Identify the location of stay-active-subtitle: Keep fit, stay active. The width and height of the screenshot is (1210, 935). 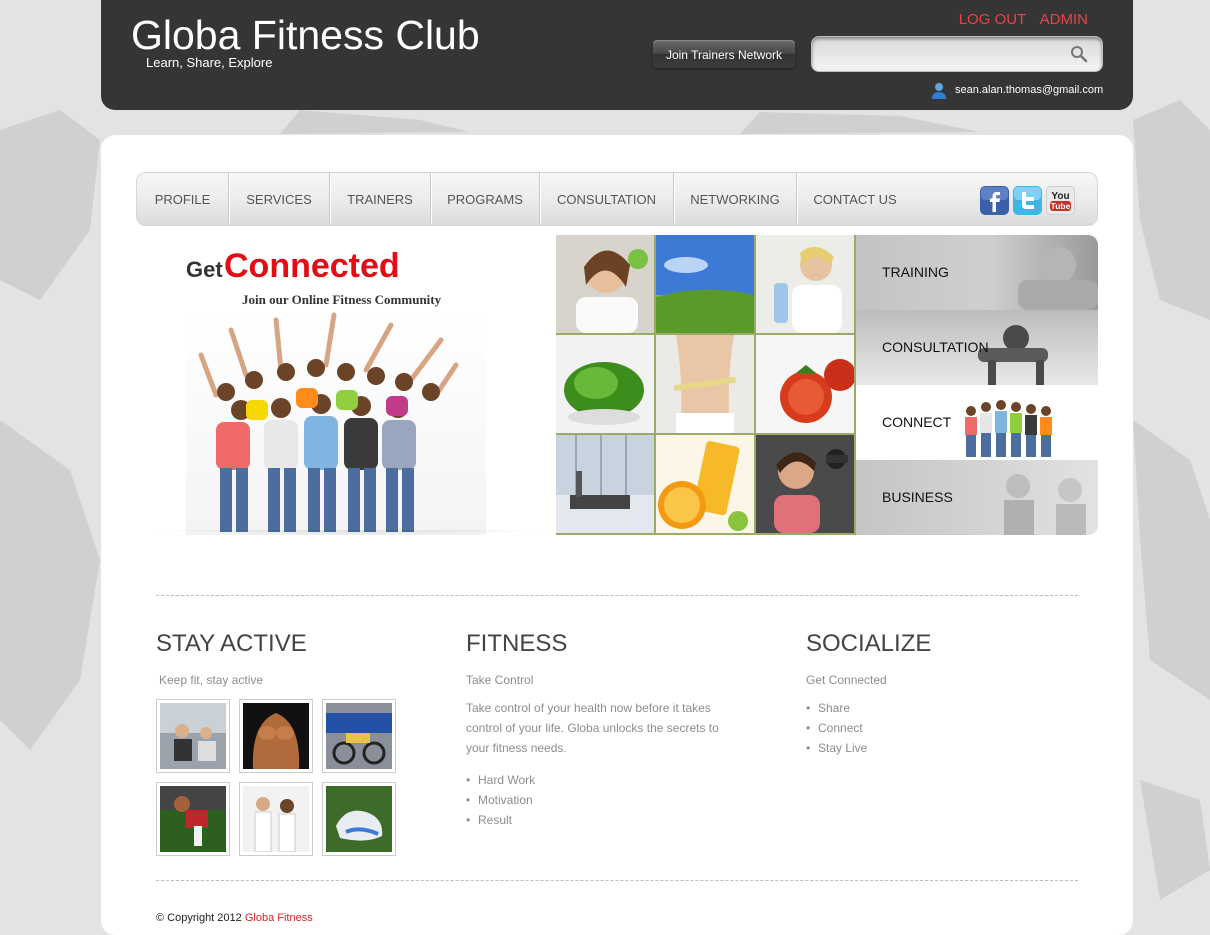
(211, 680).